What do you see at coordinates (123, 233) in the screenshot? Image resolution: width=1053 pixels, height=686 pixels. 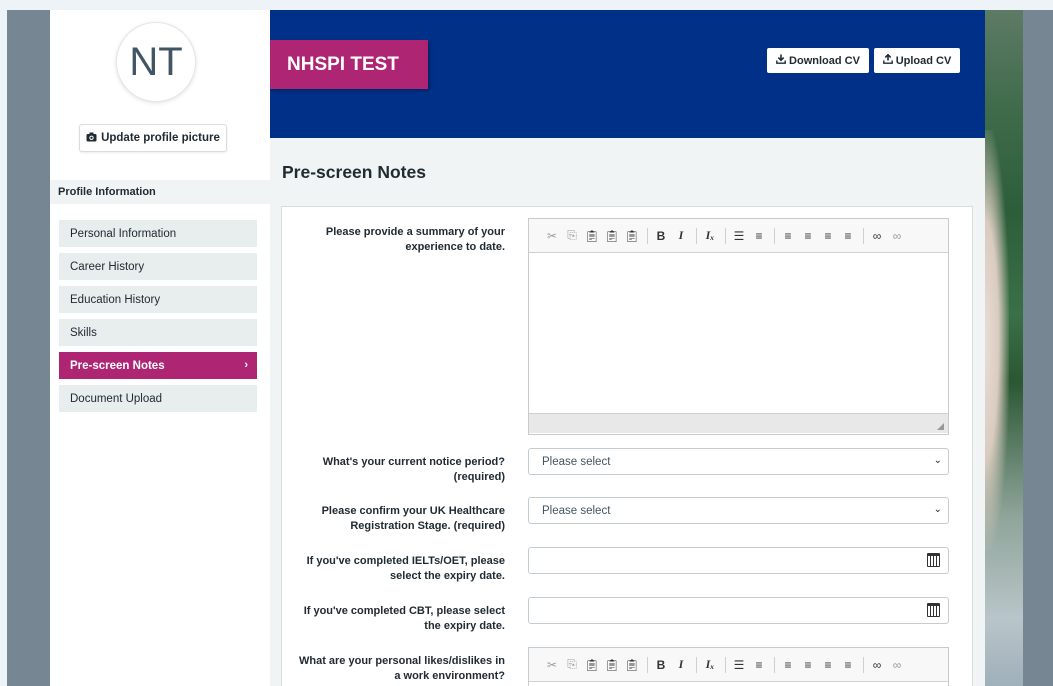 I see `sidebar-item-label: Personal Information` at bounding box center [123, 233].